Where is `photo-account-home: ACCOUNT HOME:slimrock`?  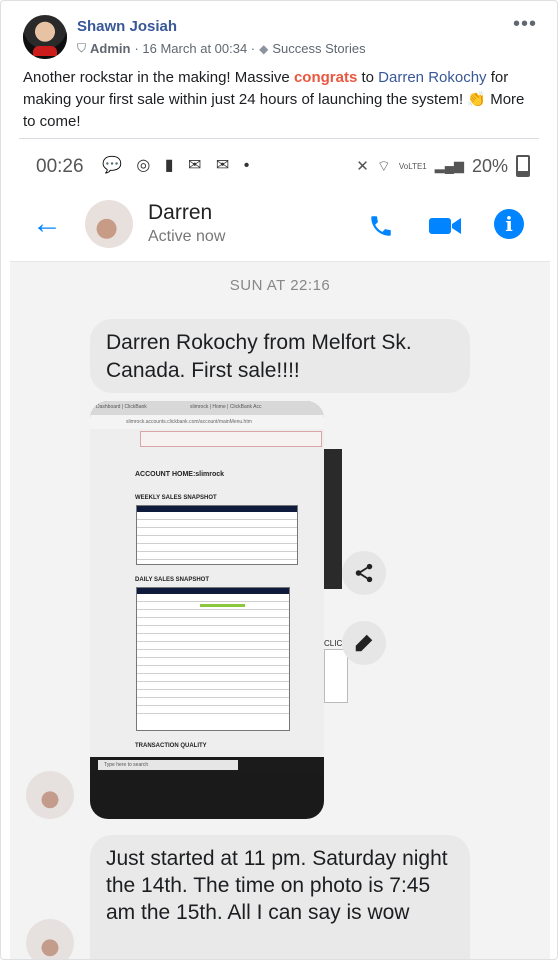 photo-account-home: ACCOUNT HOME:slimrock is located at coordinates (180, 474).